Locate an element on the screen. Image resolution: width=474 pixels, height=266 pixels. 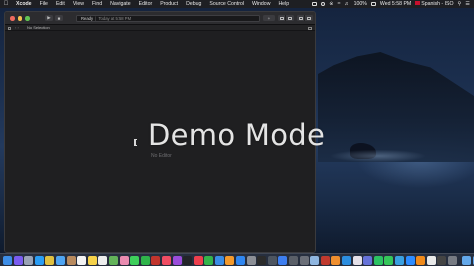
menu-find: Find is located at coordinates (97, 4).